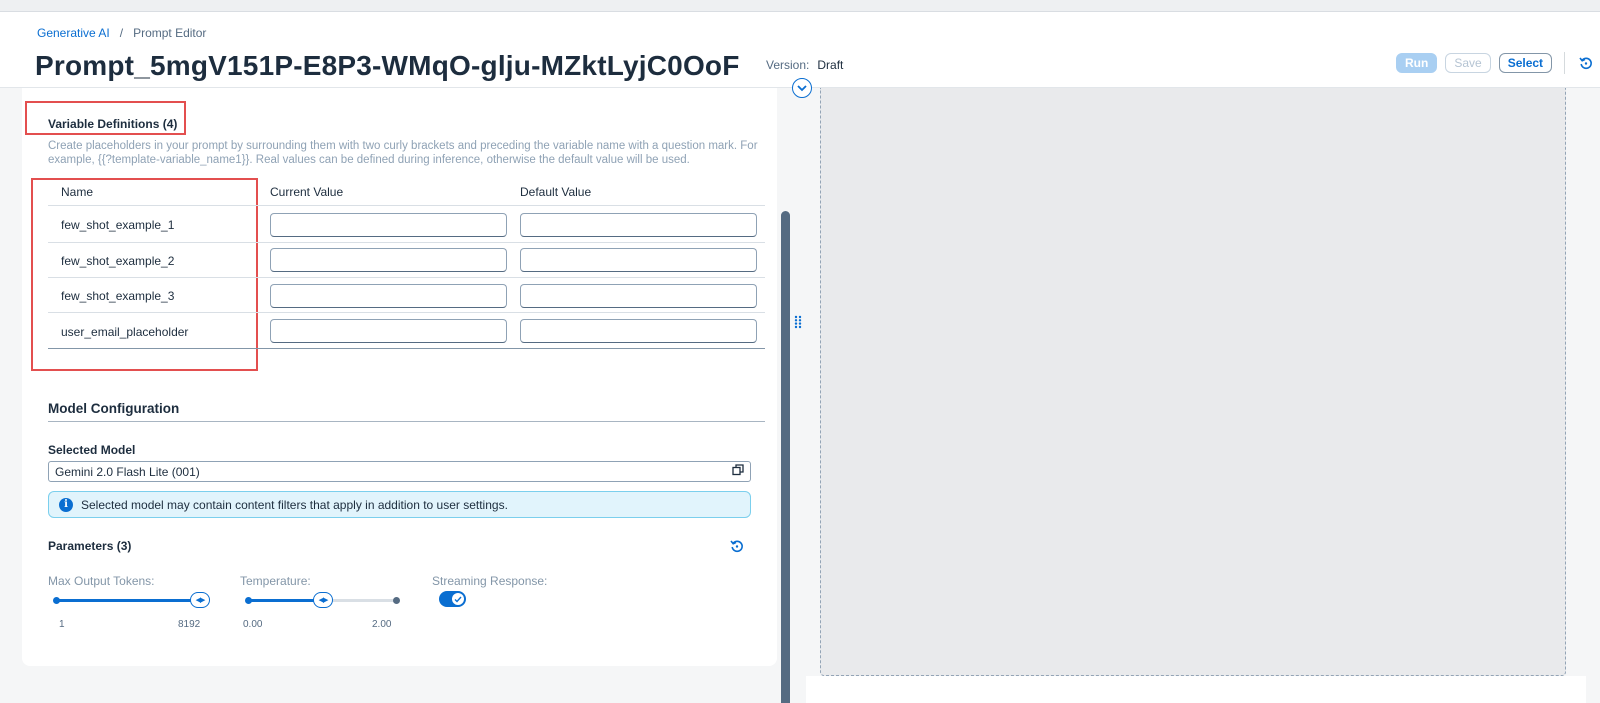 The width and height of the screenshot is (1600, 703). I want to click on header-divider, so click(1565, 63).